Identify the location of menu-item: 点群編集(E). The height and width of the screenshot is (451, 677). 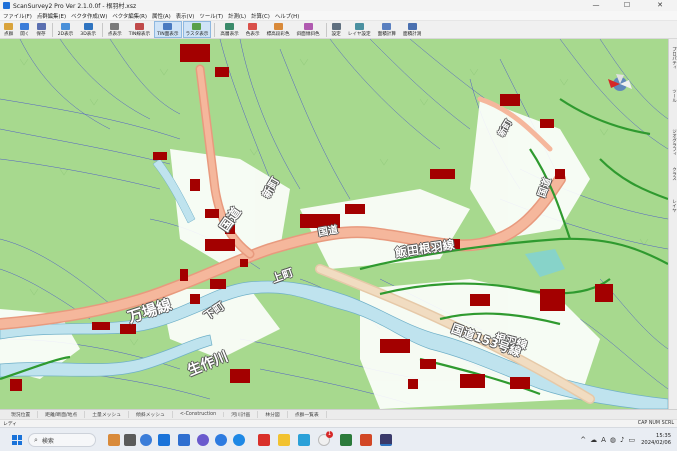
(51, 16).